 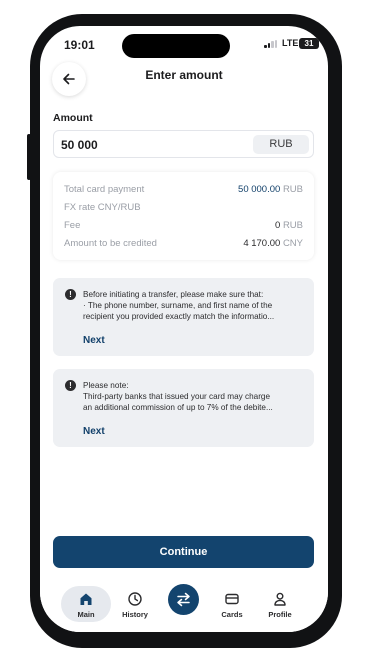 I want to click on detail-value: 4 170.00 CNY, so click(x=273, y=243).